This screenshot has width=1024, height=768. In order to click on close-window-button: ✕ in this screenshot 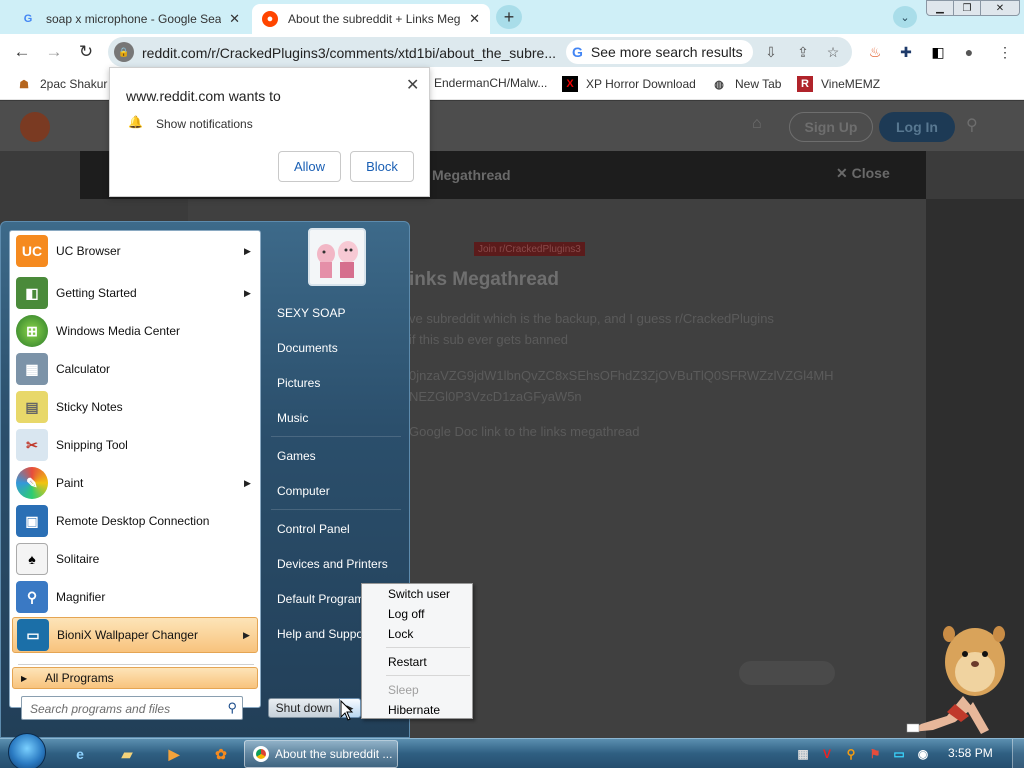, I will do `click(1000, 8)`.